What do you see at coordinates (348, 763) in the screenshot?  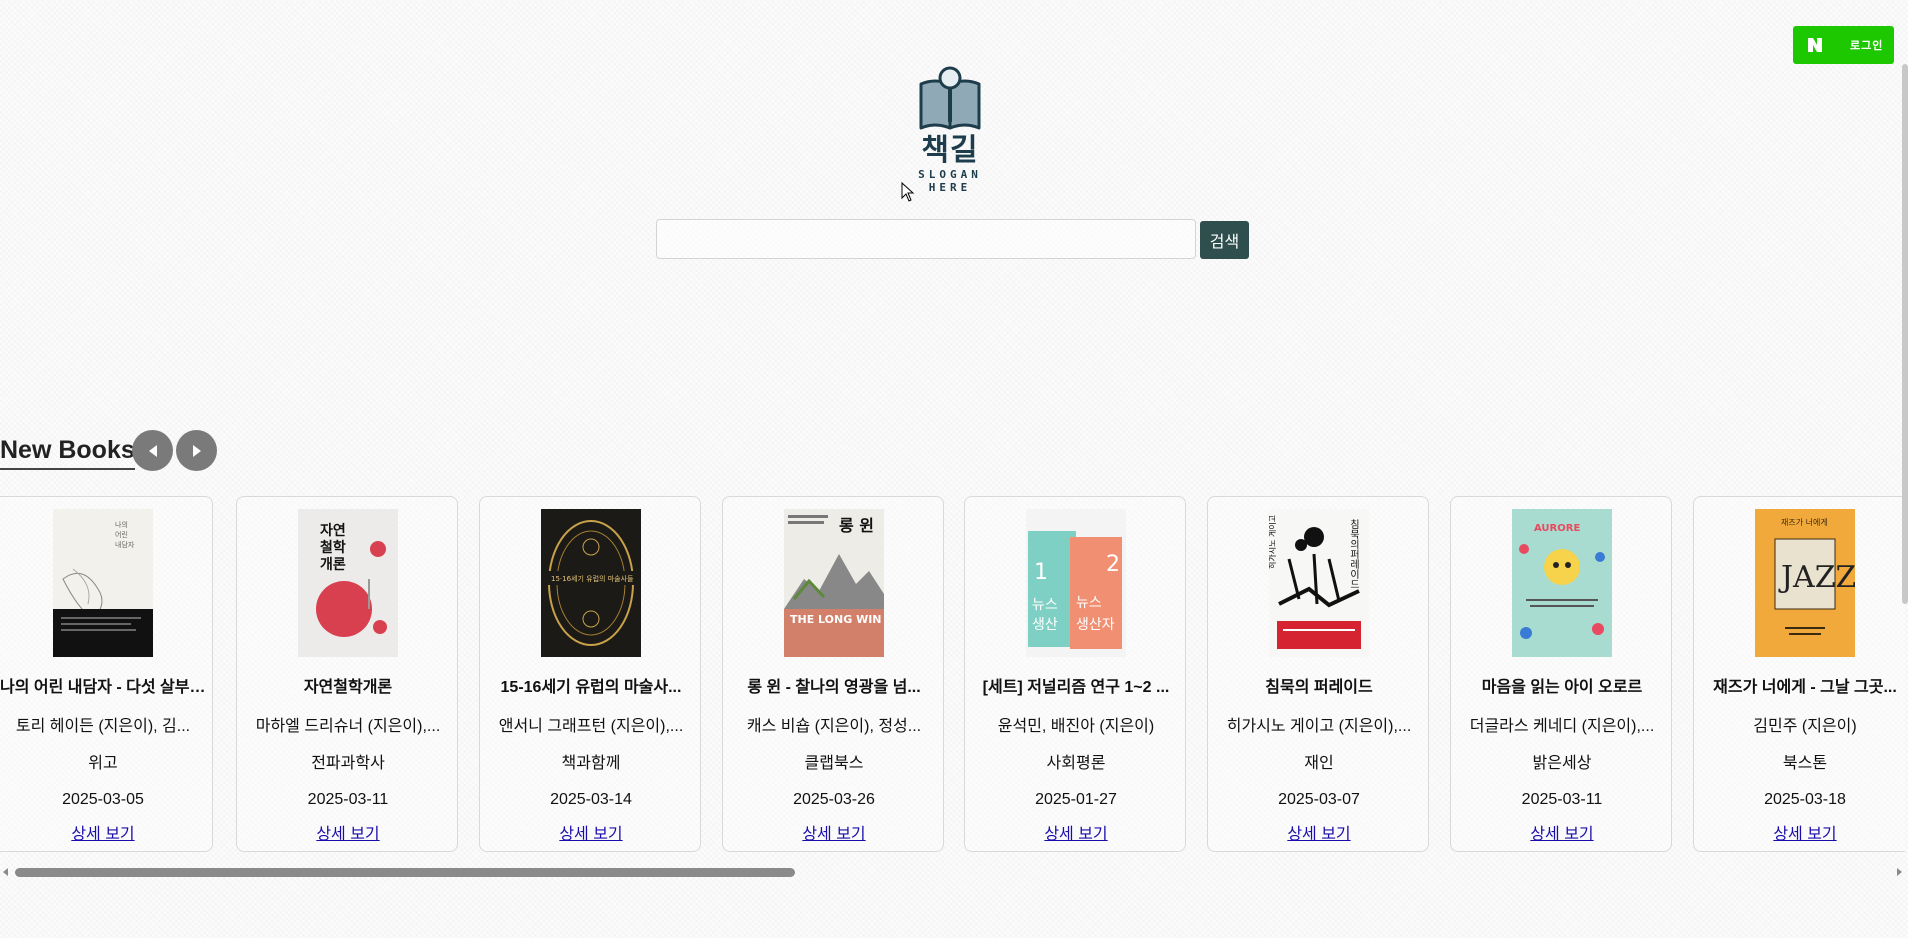 I see `book-publisher: 전파과학사` at bounding box center [348, 763].